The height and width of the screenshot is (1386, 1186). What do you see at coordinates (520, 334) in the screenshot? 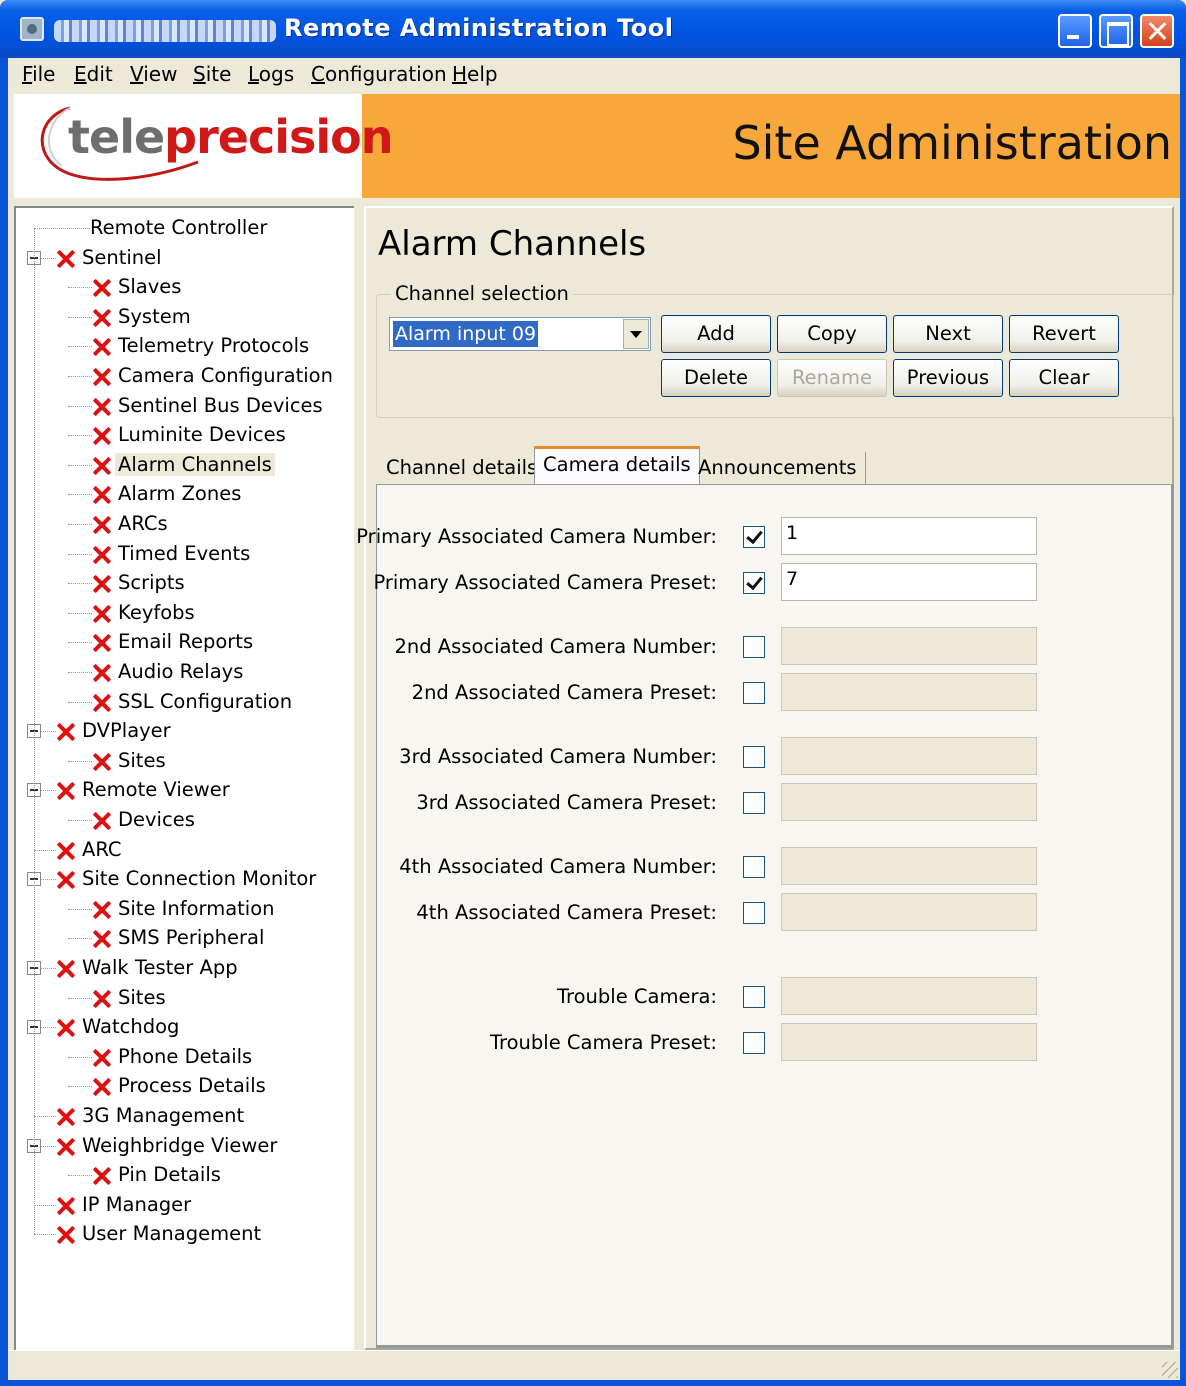
I see `channel-select: Alarm input 09` at bounding box center [520, 334].